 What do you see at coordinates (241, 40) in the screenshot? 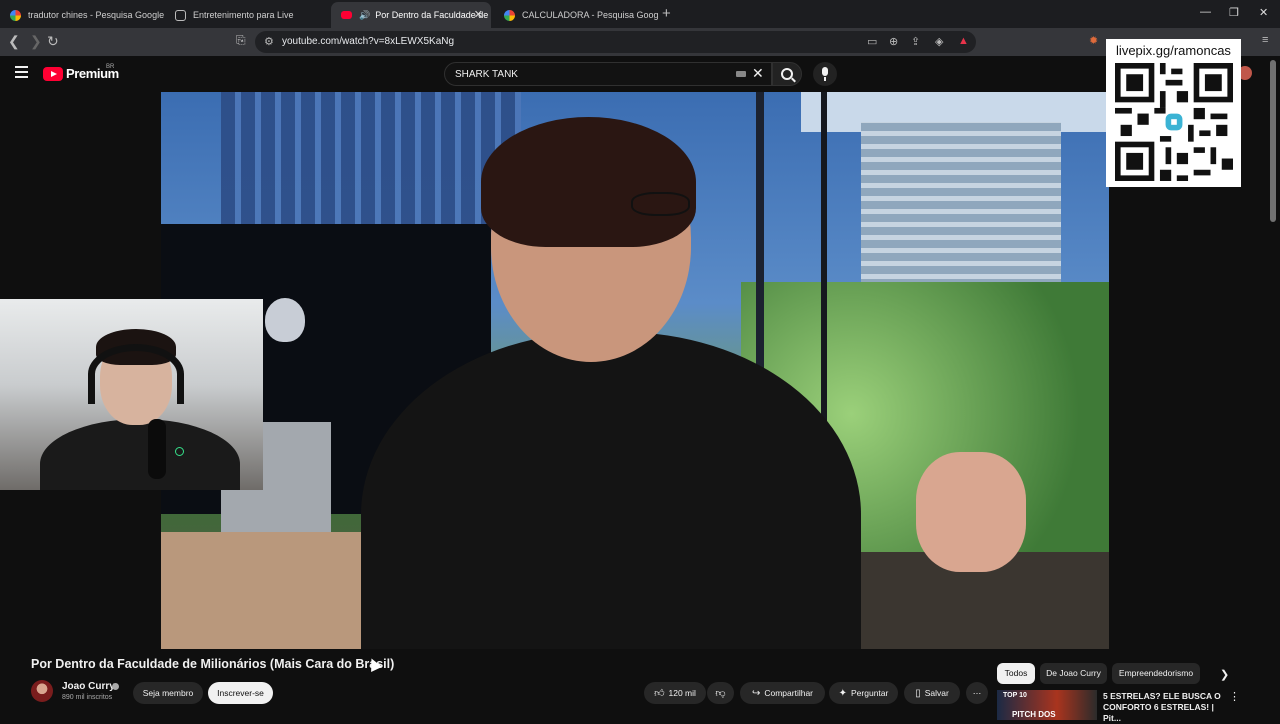
I see `bookmark-icon: ⎘` at bounding box center [241, 40].